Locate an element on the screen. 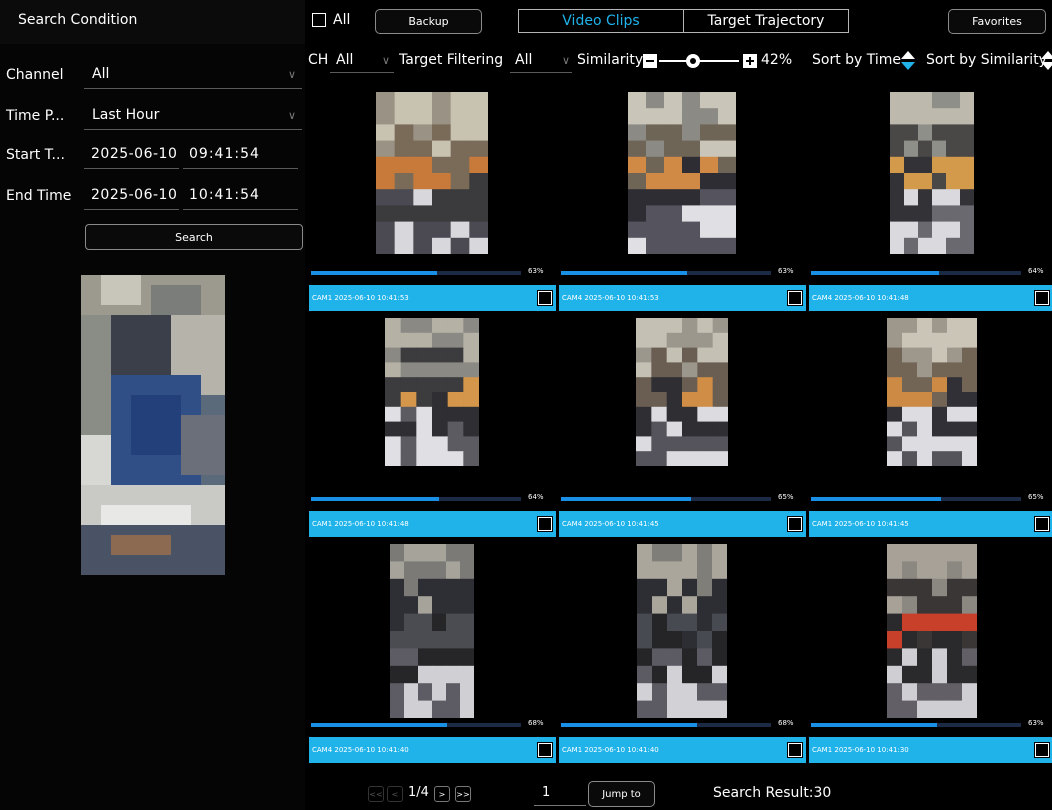  result-caption: CAM1 2025-06-10 10:41:45 is located at coordinates (860, 524).